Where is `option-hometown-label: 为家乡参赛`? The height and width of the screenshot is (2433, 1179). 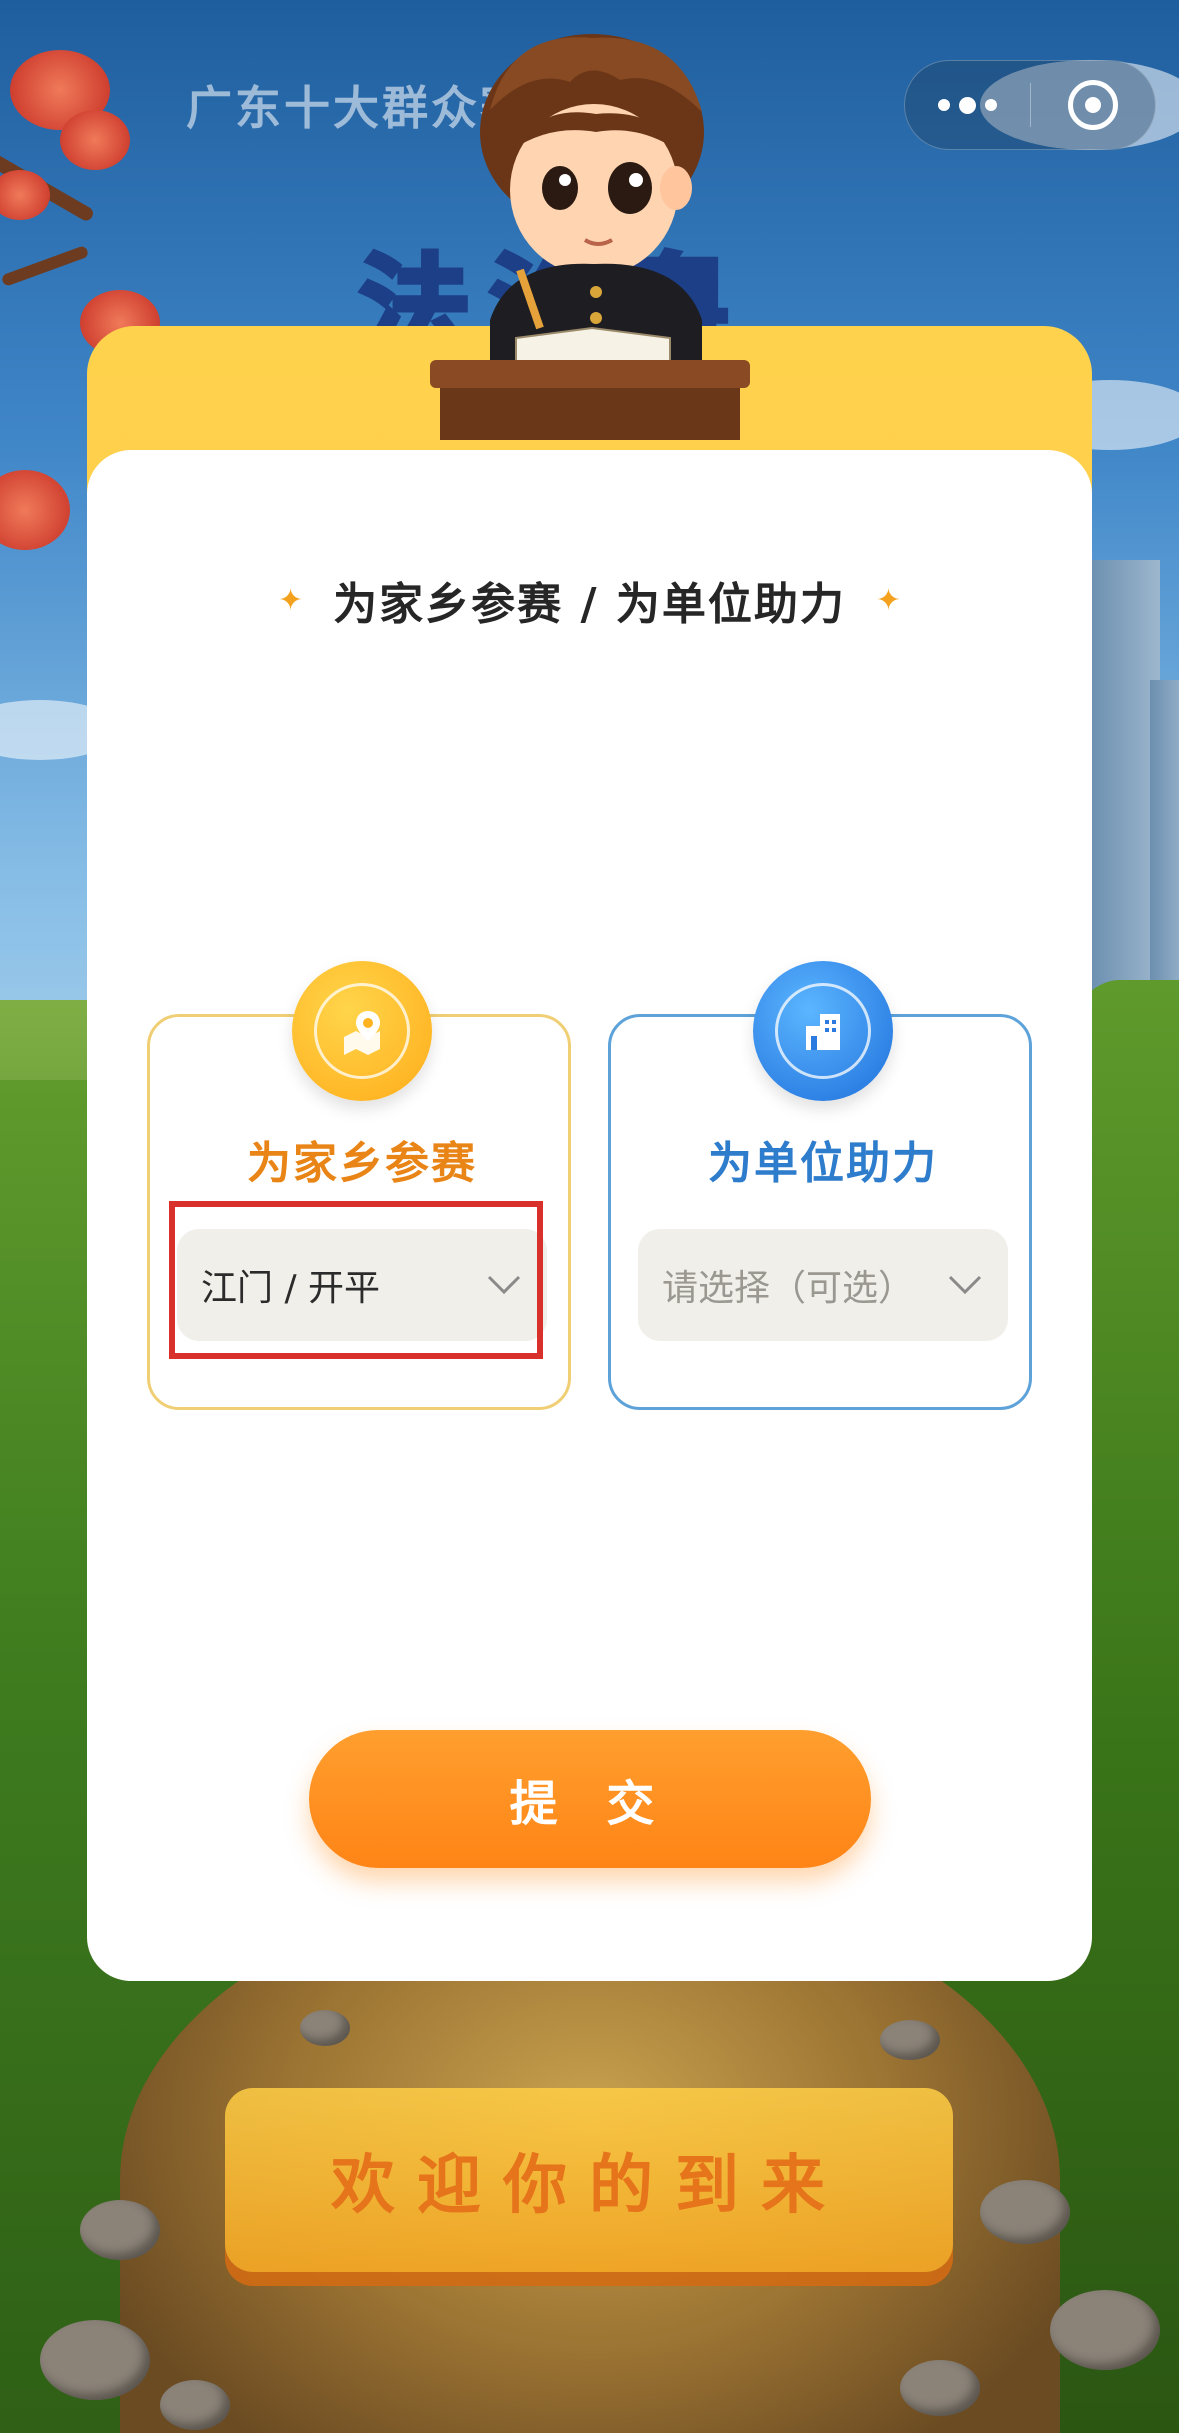 option-hometown-label: 为家乡参赛 is located at coordinates (362, 1163).